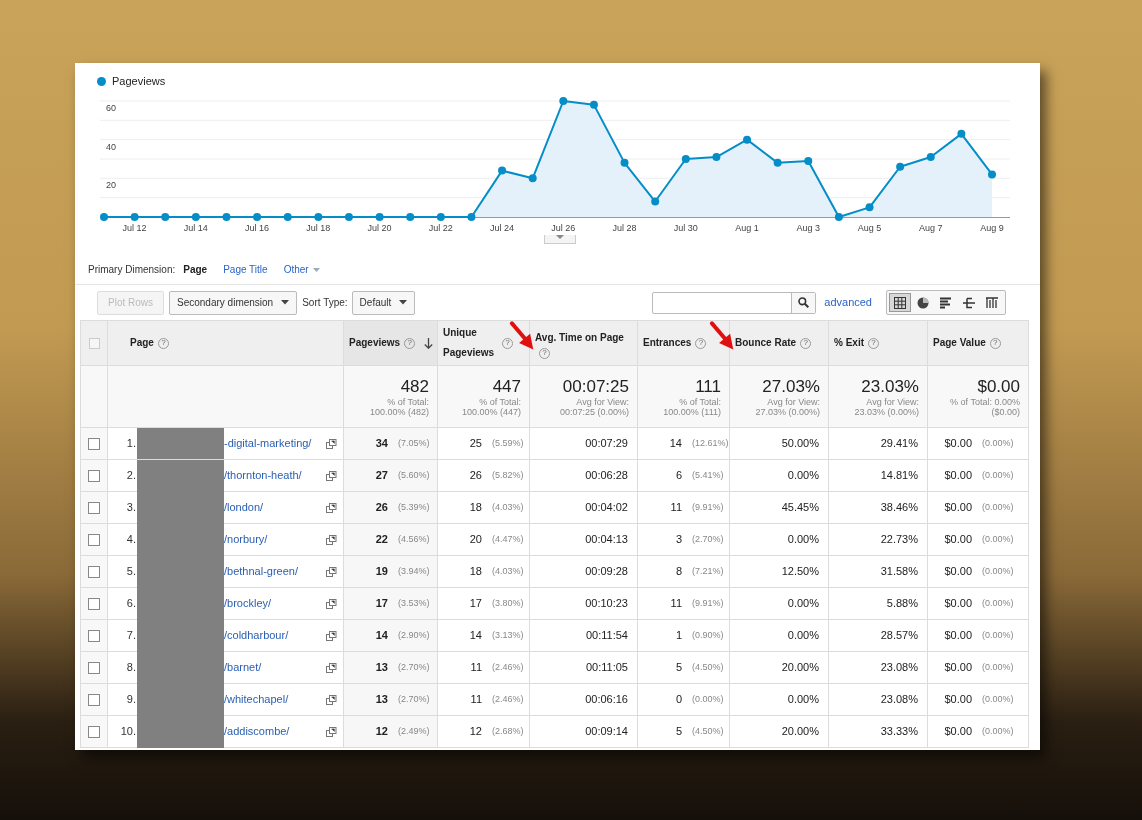  I want to click on percent-cell-text: (0.00%), so click(998, 507).